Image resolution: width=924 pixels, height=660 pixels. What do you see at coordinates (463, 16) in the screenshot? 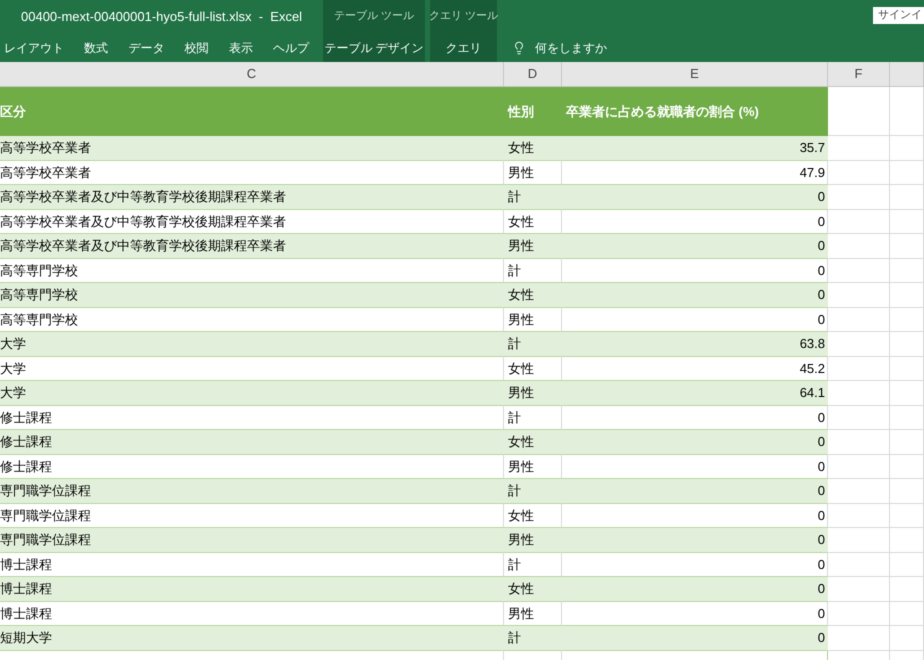
I see `tool-group-label: クエリ ツール` at bounding box center [463, 16].